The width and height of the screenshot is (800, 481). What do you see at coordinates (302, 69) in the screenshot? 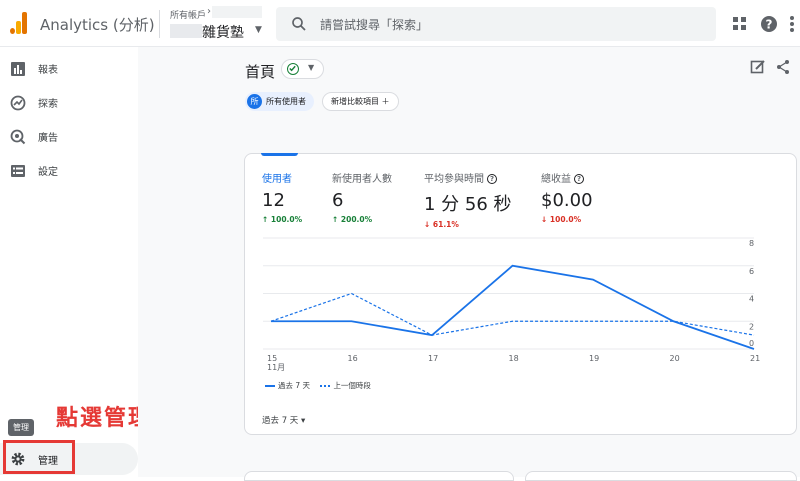
I see `status-dropdown: ▼` at bounding box center [302, 69].